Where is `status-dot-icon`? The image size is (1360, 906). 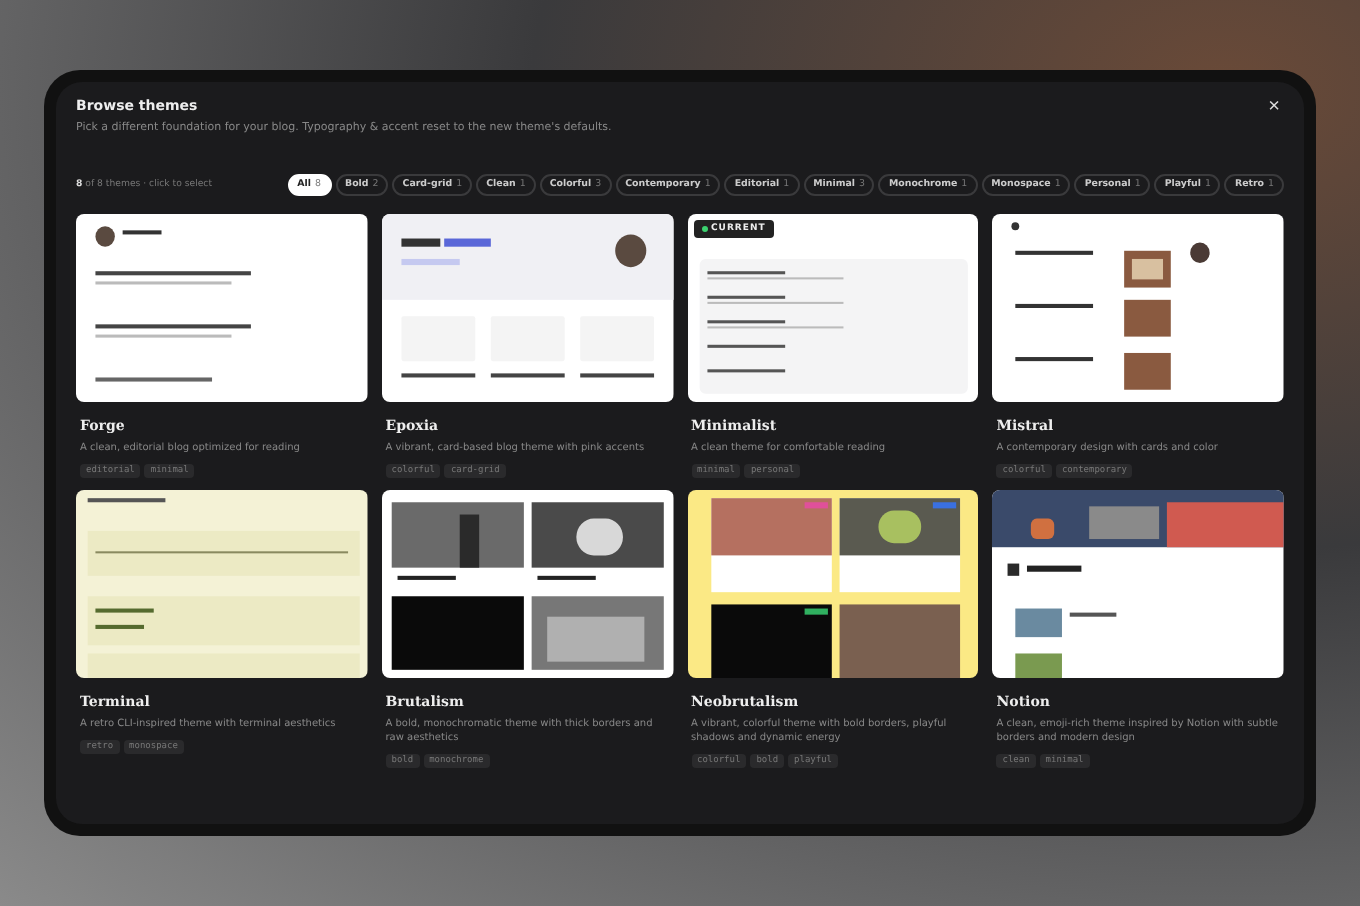
status-dot-icon is located at coordinates (704, 229).